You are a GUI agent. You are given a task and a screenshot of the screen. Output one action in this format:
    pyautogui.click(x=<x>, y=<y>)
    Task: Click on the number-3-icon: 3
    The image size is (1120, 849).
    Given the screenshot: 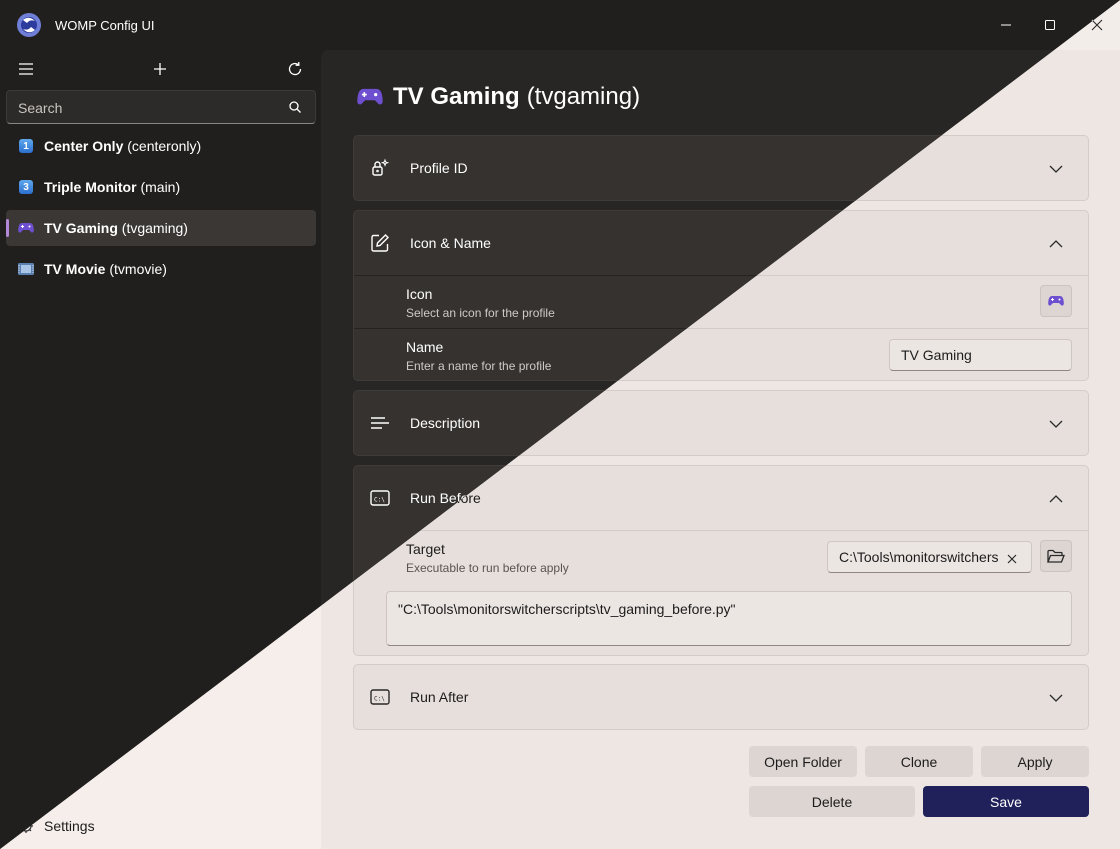 What is the action you would take?
    pyautogui.click(x=26, y=187)
    